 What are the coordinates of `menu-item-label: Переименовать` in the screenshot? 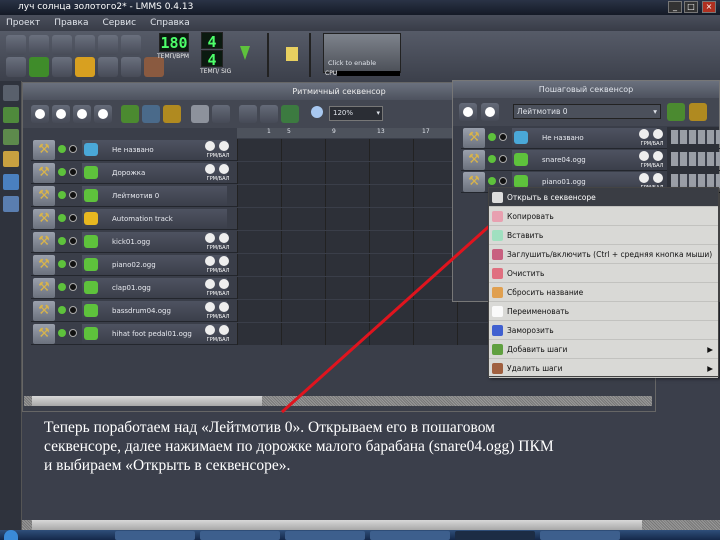 It's located at (538, 311).